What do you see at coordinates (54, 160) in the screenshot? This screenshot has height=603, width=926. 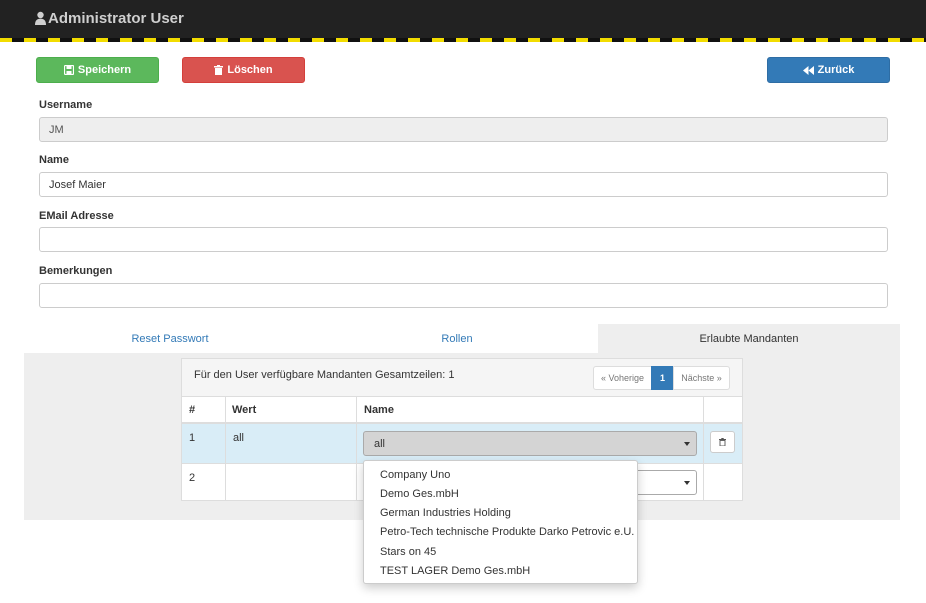 I see `name-label: Name` at bounding box center [54, 160].